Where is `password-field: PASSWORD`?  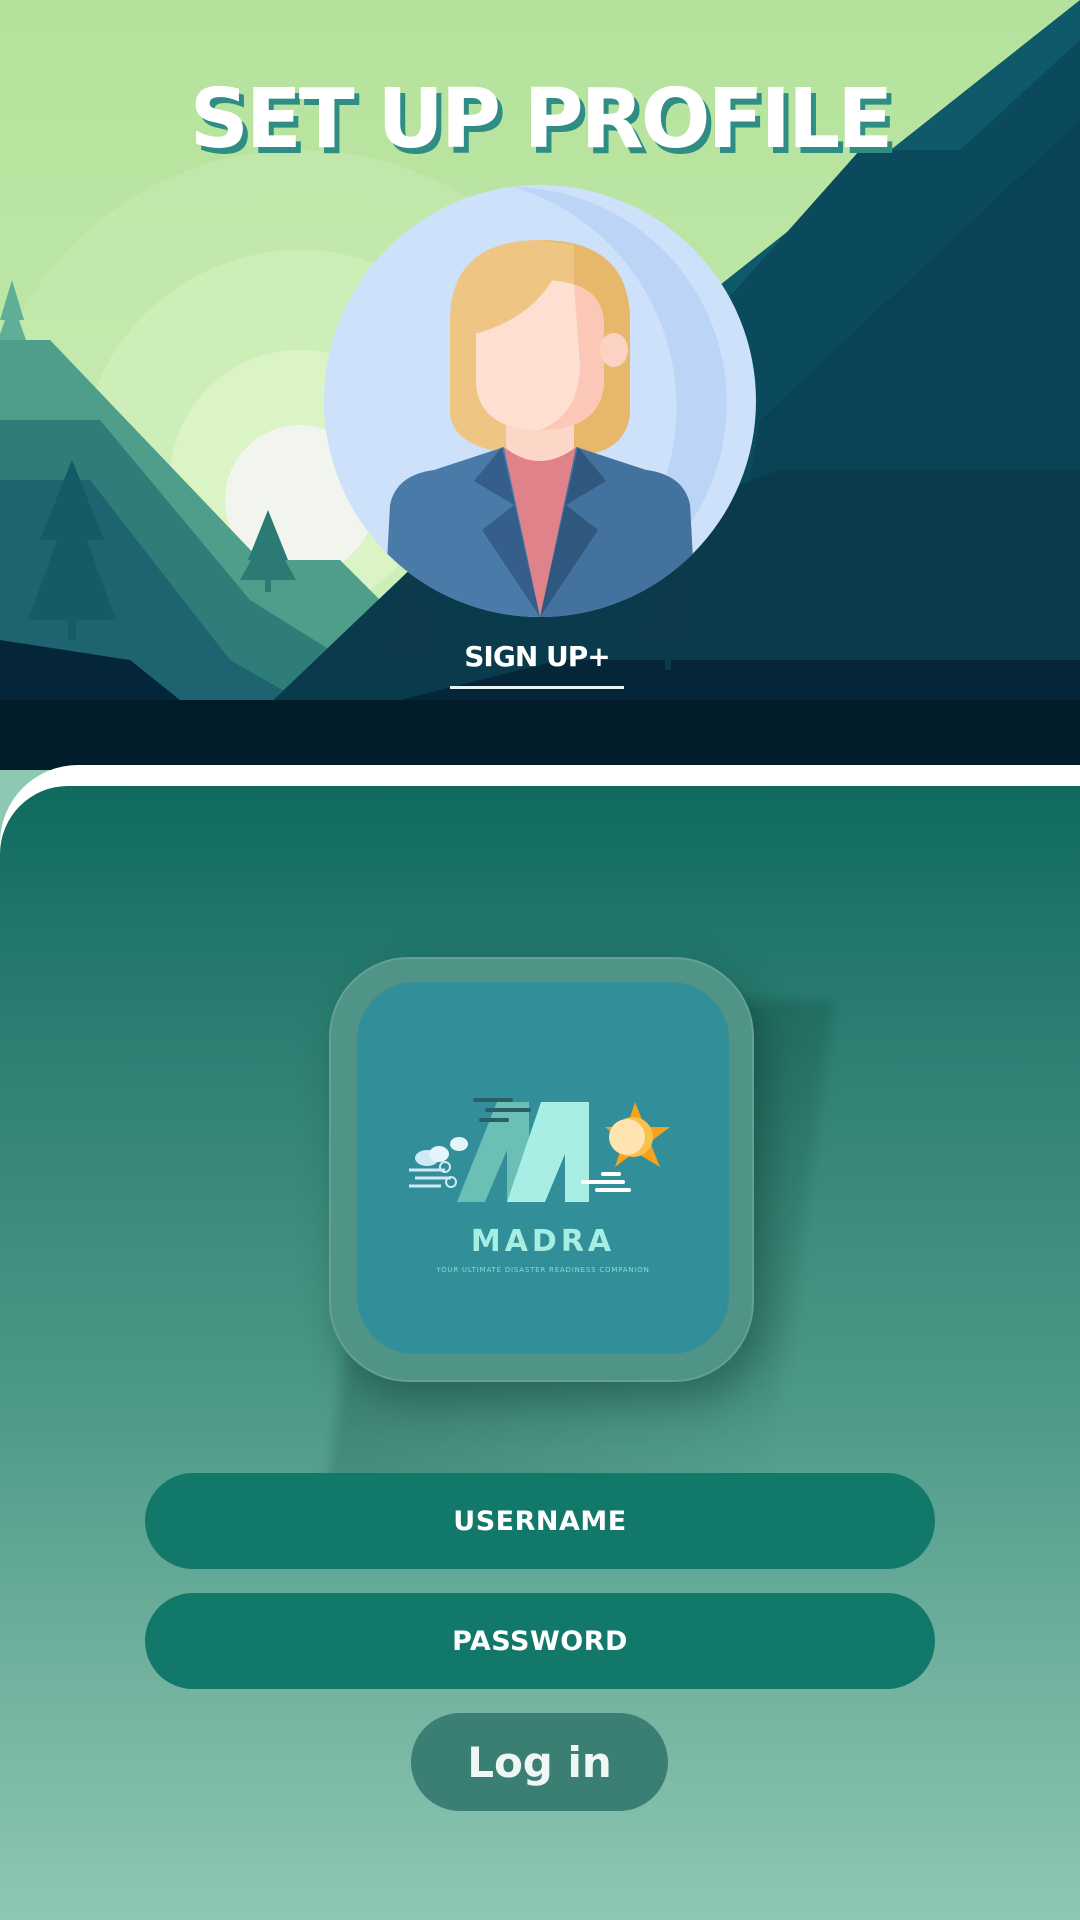
password-field: PASSWORD is located at coordinates (540, 1641).